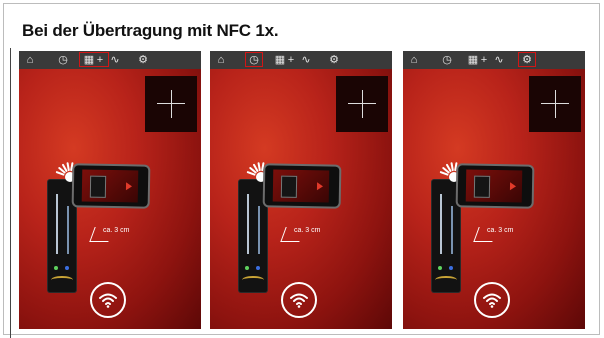 The width and height of the screenshot is (604, 338). Describe the element at coordinates (10, 193) in the screenshot. I see `left-divider` at that location.